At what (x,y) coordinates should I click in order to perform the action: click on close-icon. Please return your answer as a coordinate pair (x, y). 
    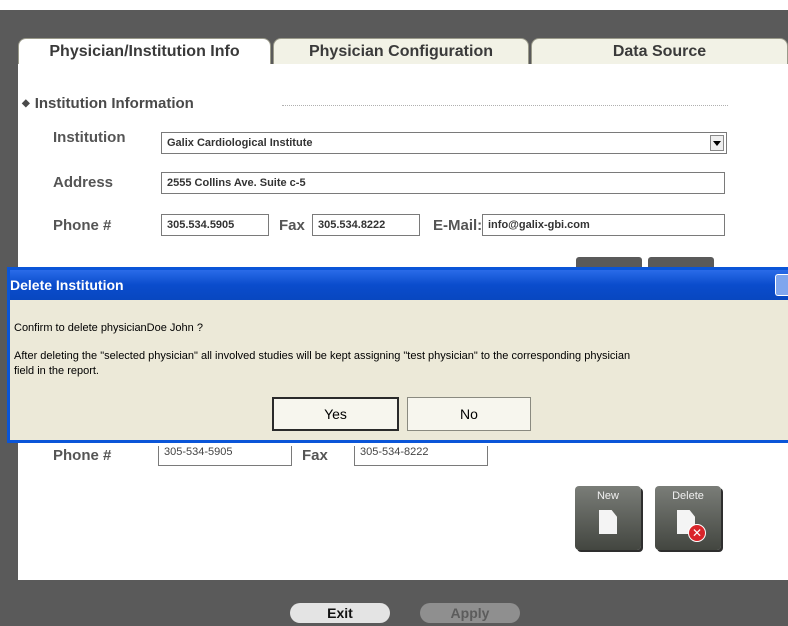
    Looking at the image, I should click on (781, 285).